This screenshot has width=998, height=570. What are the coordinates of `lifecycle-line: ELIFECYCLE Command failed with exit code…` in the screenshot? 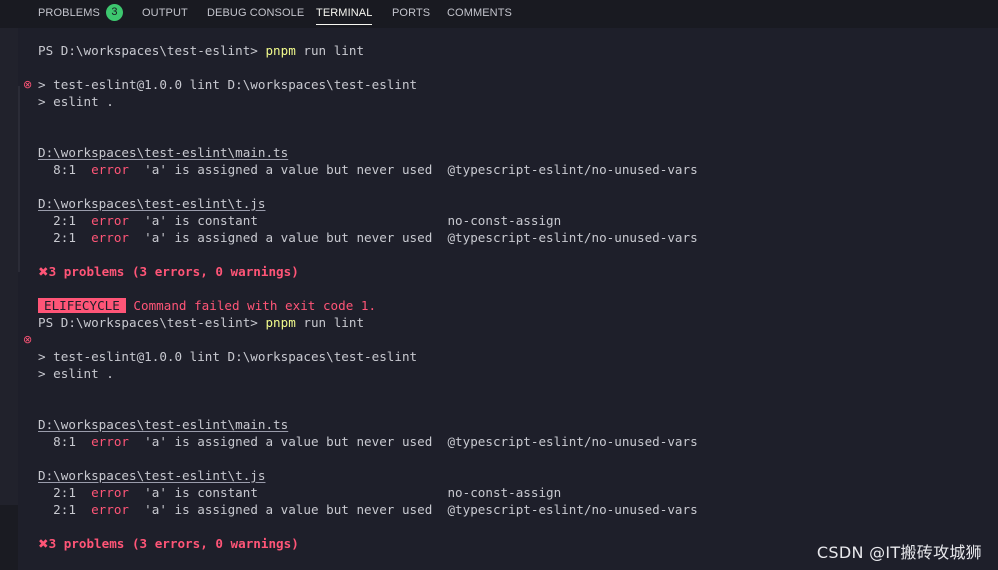 It's located at (207, 305).